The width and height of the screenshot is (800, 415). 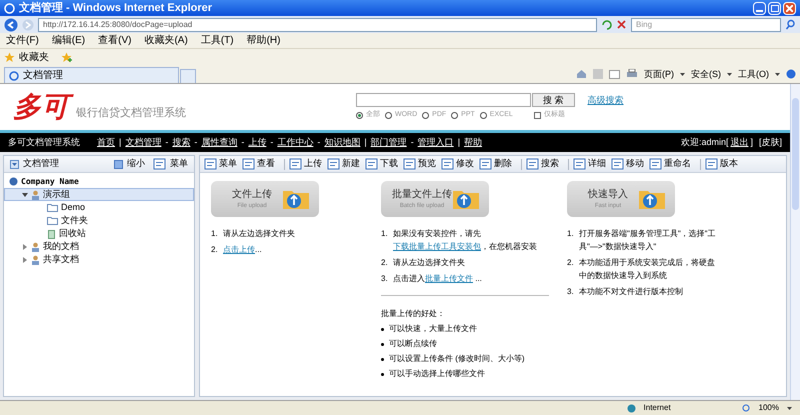 I want to click on step-number: 1., so click(x=215, y=234).